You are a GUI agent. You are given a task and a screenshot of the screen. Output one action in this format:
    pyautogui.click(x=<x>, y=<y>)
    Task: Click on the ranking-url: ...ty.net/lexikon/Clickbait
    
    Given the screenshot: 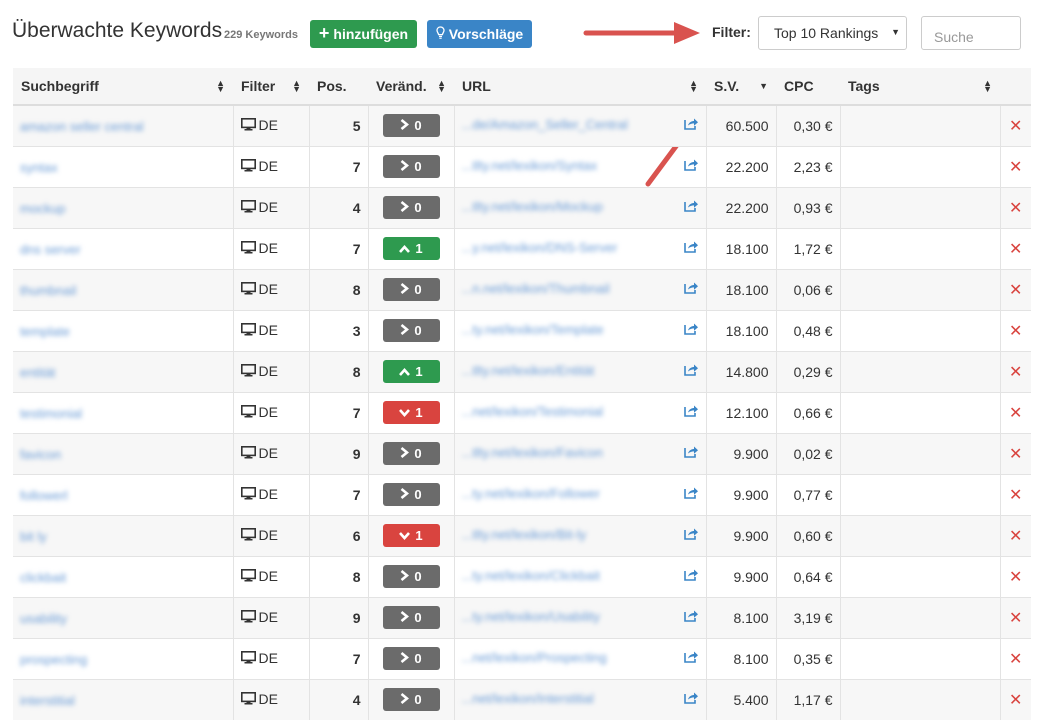 What is the action you would take?
    pyautogui.click(x=568, y=575)
    